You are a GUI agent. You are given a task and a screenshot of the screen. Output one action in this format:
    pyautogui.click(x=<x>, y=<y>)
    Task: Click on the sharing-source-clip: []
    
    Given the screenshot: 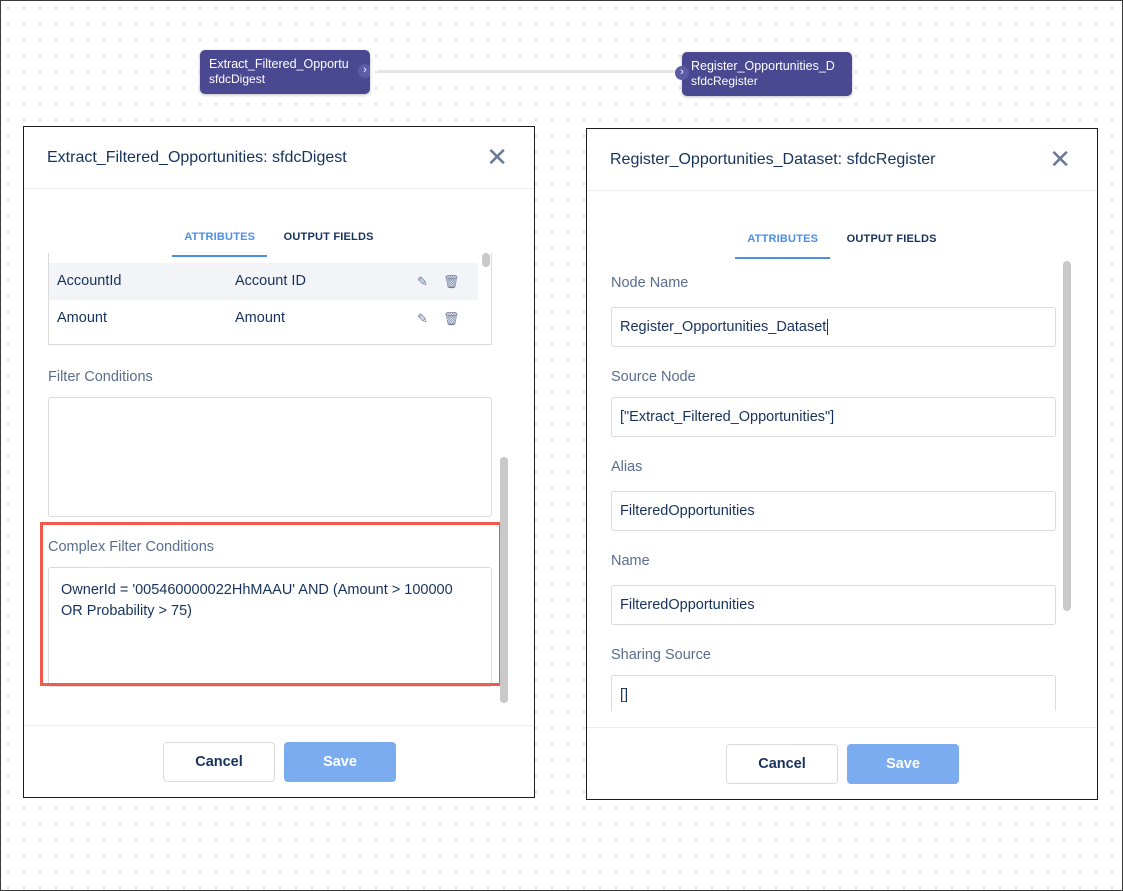 What is the action you would take?
    pyautogui.click(x=833, y=693)
    